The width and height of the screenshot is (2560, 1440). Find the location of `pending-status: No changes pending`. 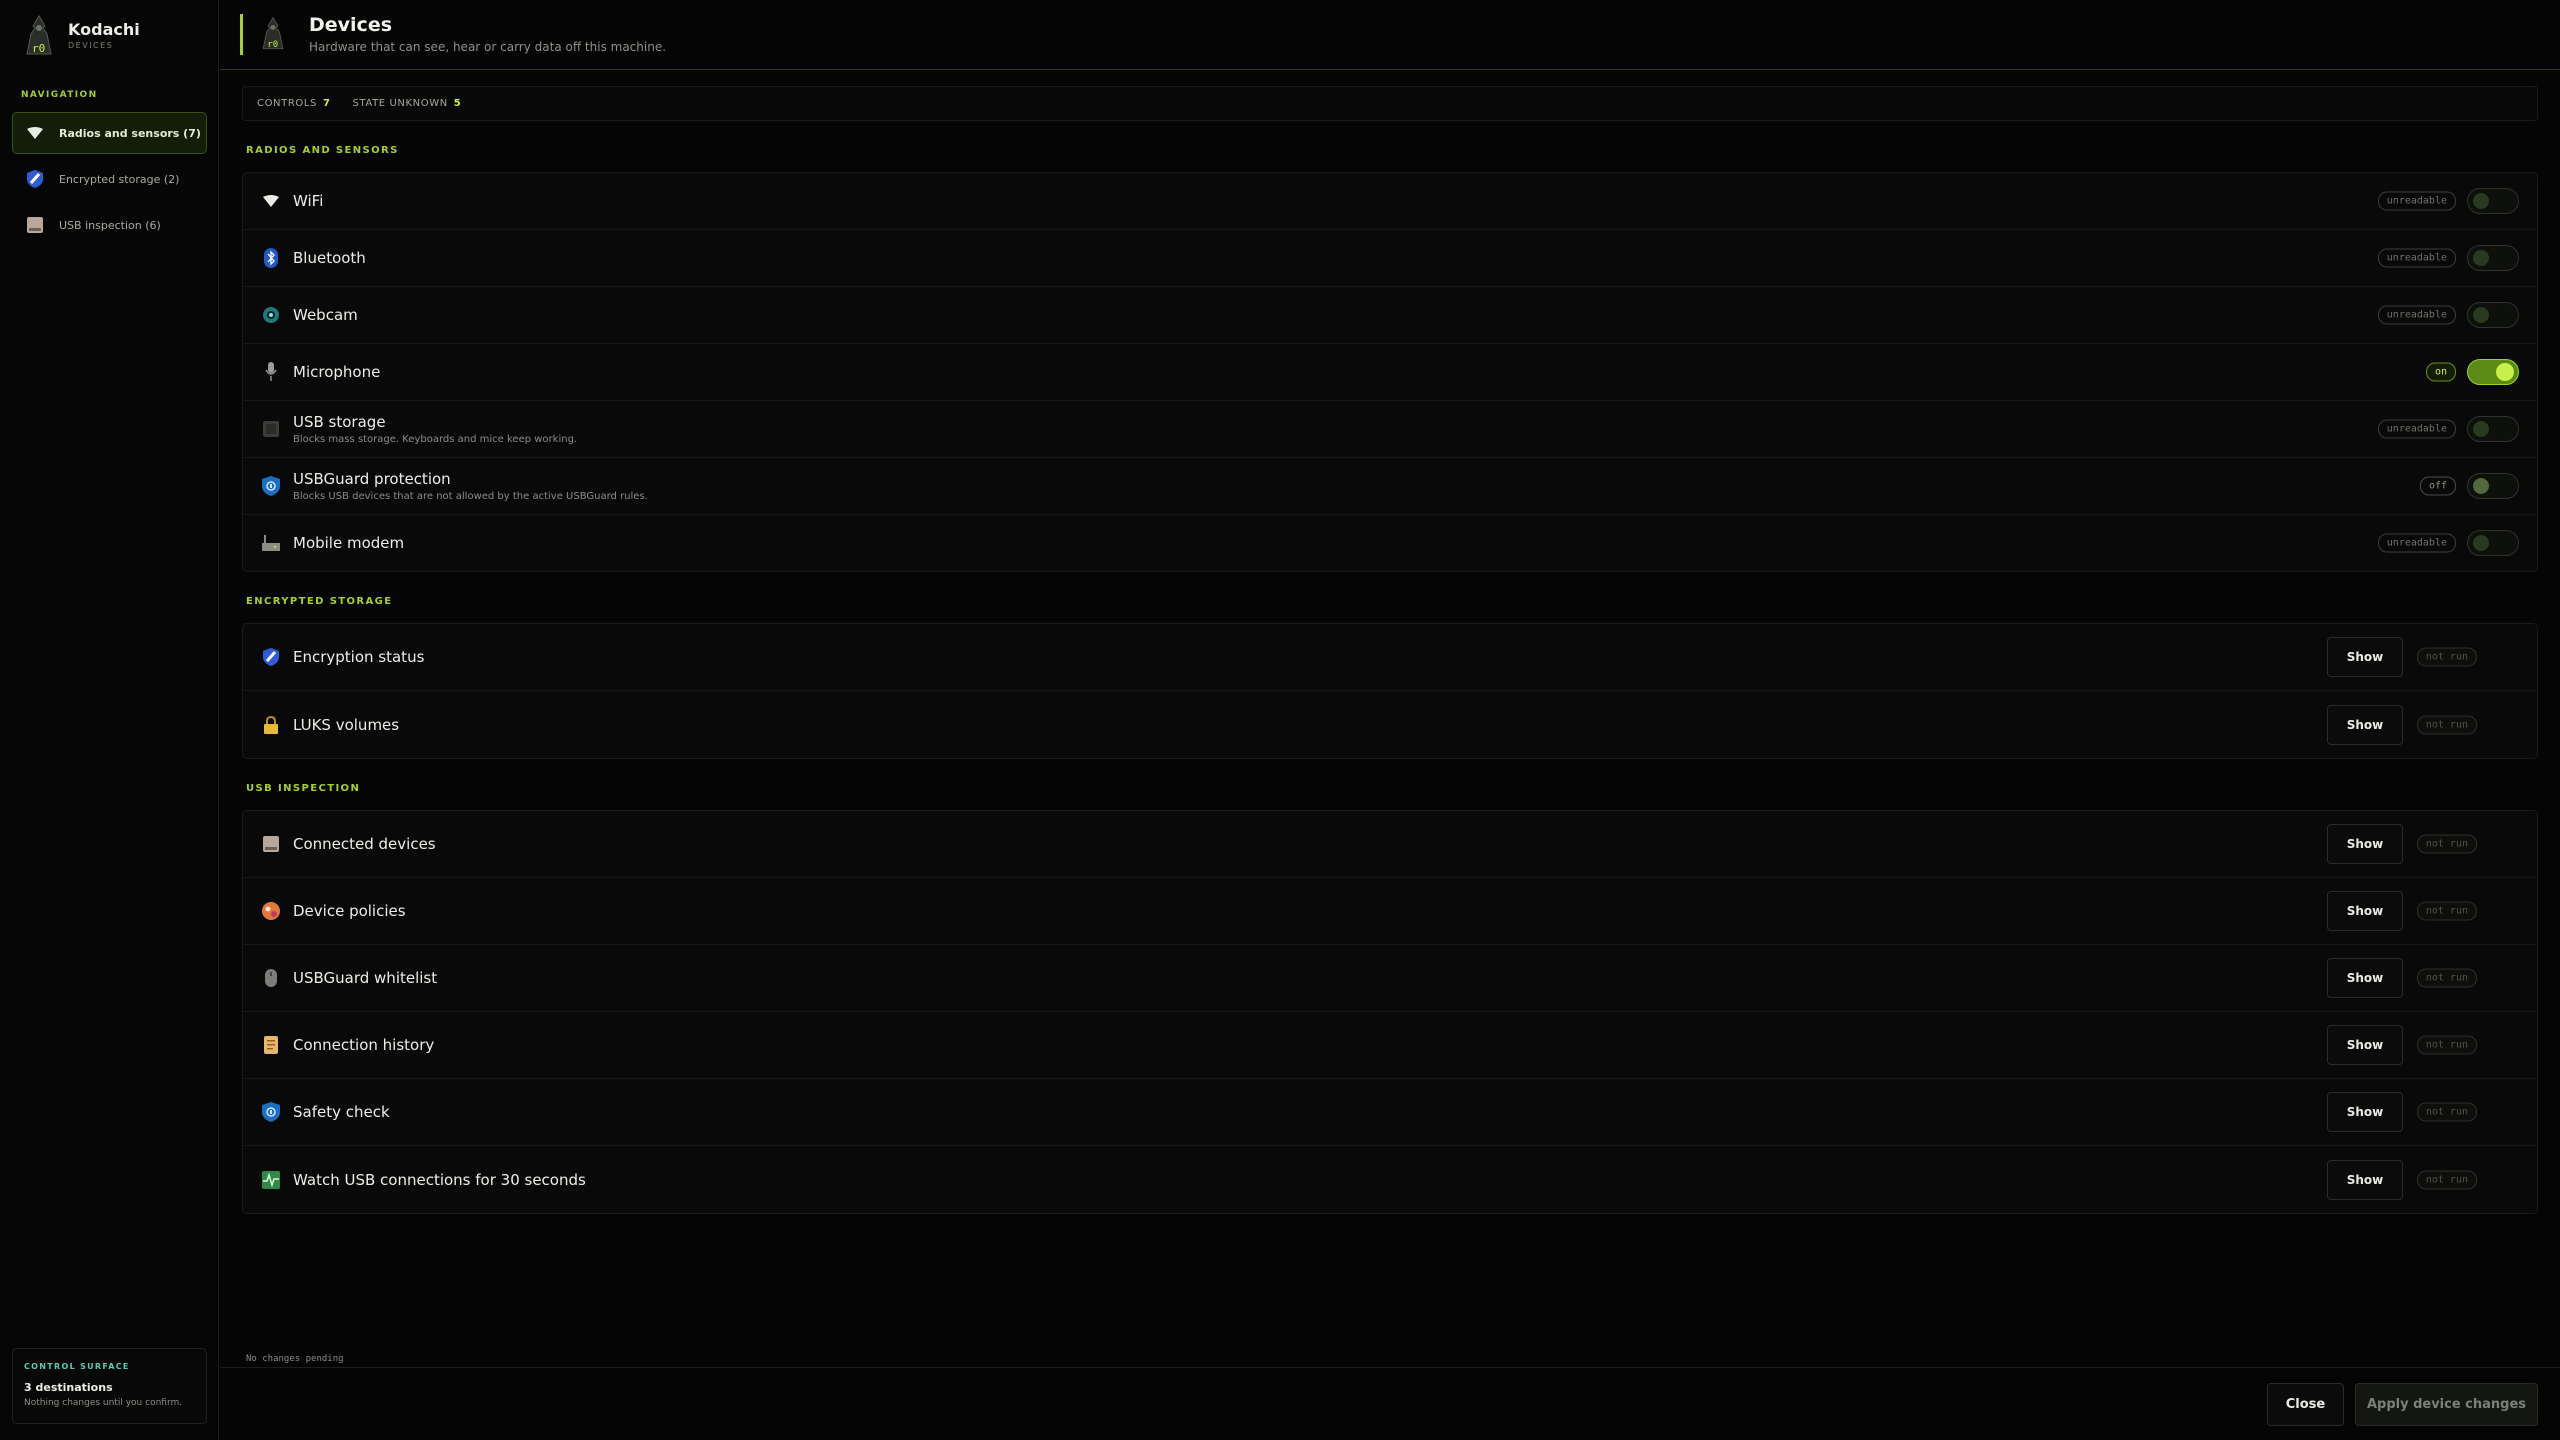

pending-status: No changes pending is located at coordinates (295, 1359).